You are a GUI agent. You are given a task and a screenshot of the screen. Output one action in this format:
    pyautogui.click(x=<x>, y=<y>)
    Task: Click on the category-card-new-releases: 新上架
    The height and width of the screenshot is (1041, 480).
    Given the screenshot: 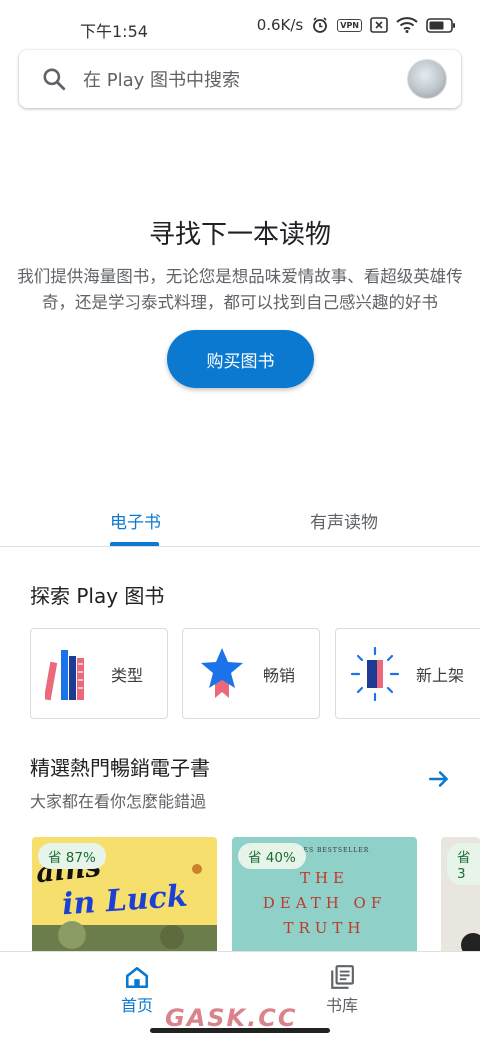 What is the action you would take?
    pyautogui.click(x=407, y=673)
    